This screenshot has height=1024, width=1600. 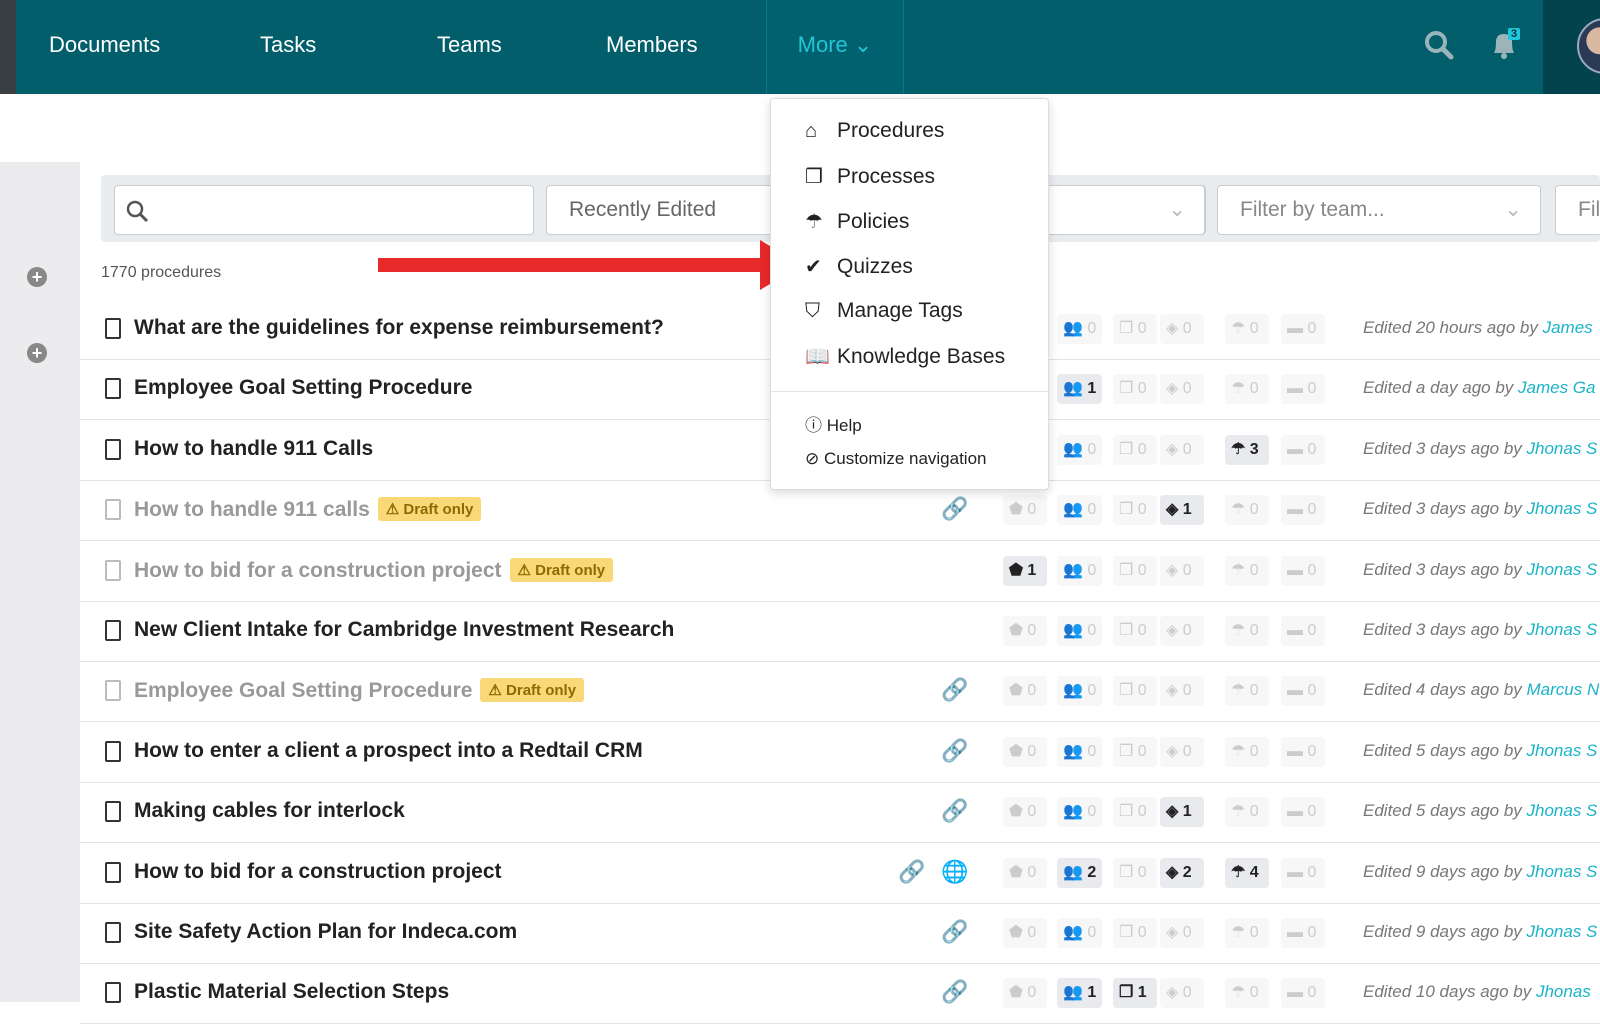 What do you see at coordinates (870, 176) in the screenshot?
I see `menu-item-processes: ❐ Processes` at bounding box center [870, 176].